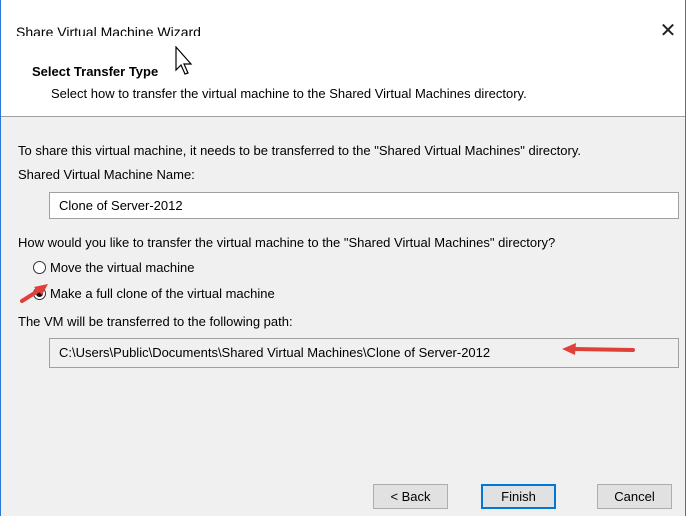  Describe the element at coordinates (364, 205) in the screenshot. I see `vm-name-input: Clone of Server-2012` at that location.